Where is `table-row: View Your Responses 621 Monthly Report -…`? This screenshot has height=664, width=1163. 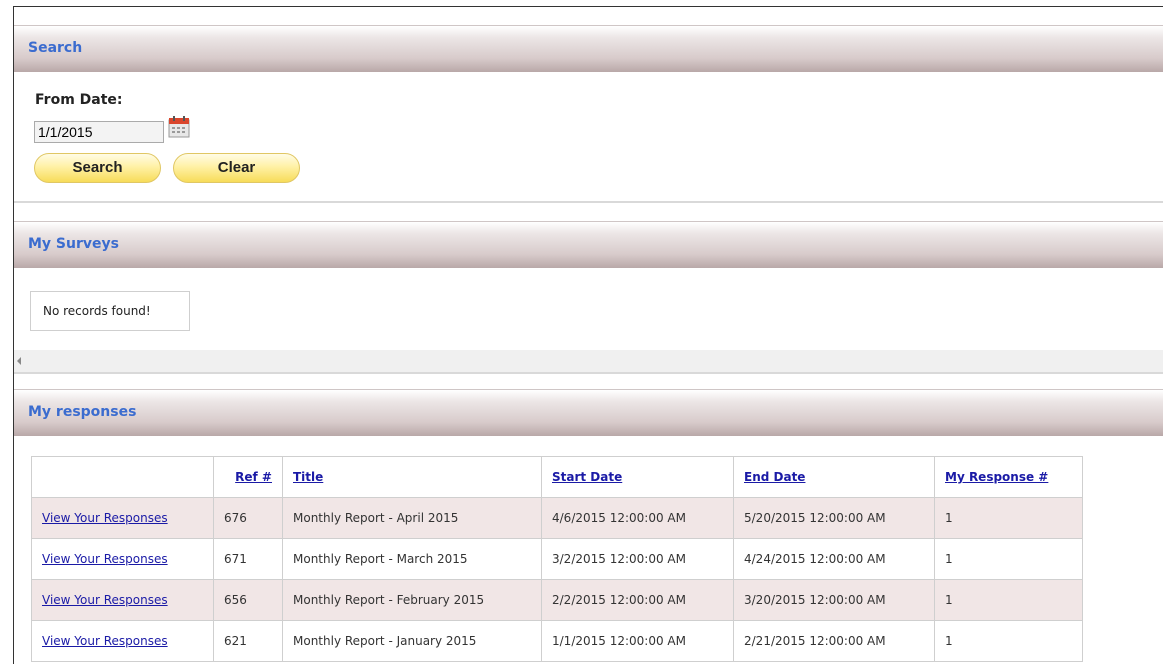
table-row: View Your Responses 621 Monthly Report -… is located at coordinates (557, 641).